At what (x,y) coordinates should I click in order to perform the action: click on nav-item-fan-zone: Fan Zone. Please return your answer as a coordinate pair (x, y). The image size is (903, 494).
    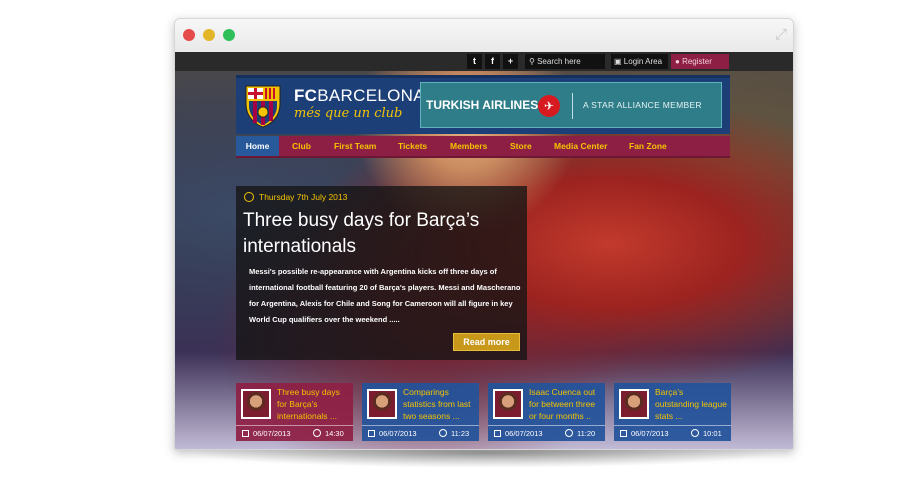
    Looking at the image, I should click on (648, 146).